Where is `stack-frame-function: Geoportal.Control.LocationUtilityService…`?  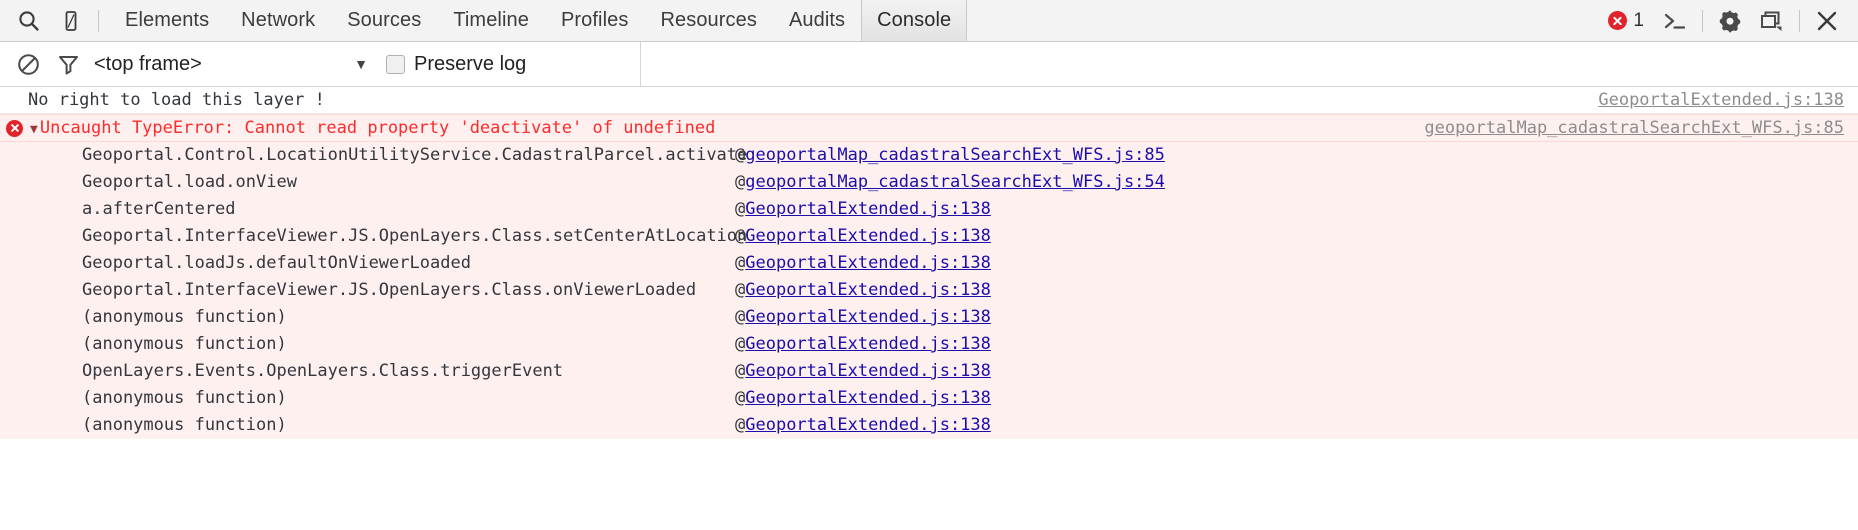 stack-frame-function: Geoportal.Control.LocationUtilityService… is located at coordinates (415, 155).